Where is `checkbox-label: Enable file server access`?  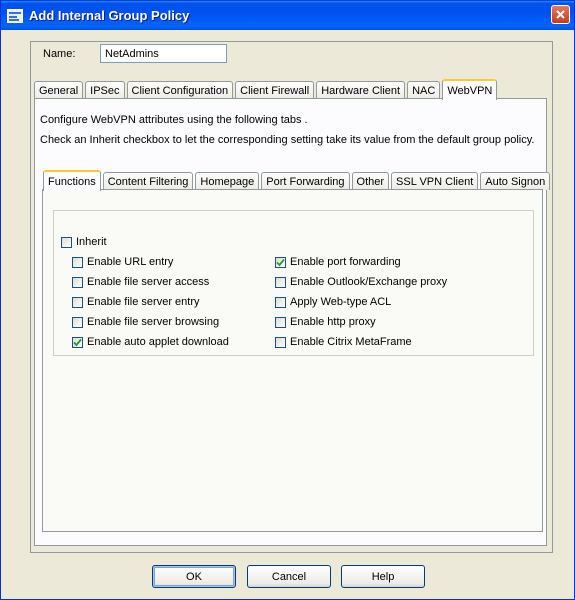 checkbox-label: Enable file server access is located at coordinates (148, 282).